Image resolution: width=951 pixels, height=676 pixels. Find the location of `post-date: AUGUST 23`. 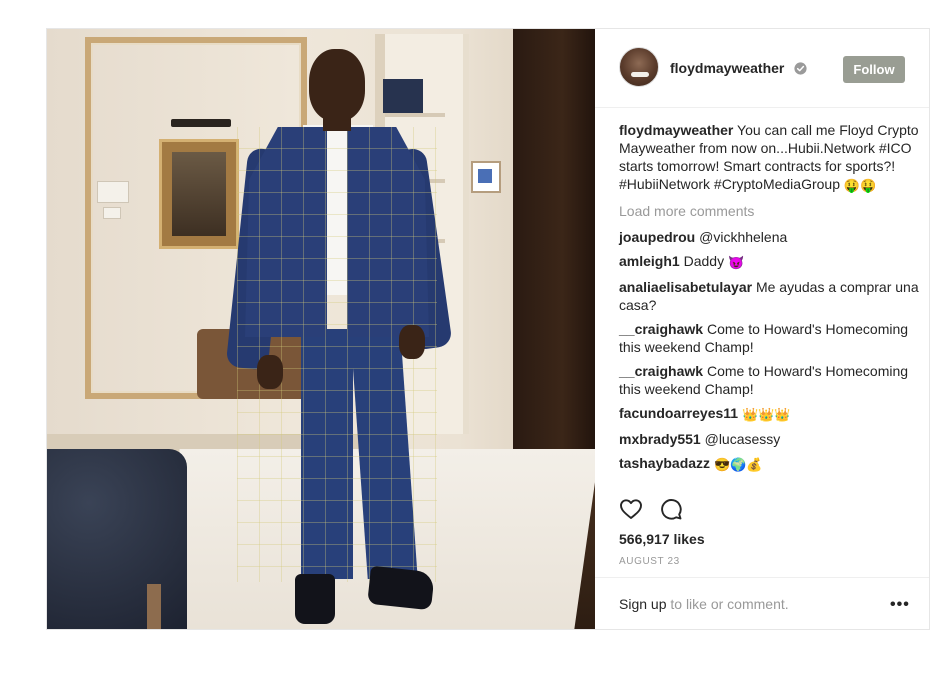

post-date: AUGUST 23 is located at coordinates (649, 561).